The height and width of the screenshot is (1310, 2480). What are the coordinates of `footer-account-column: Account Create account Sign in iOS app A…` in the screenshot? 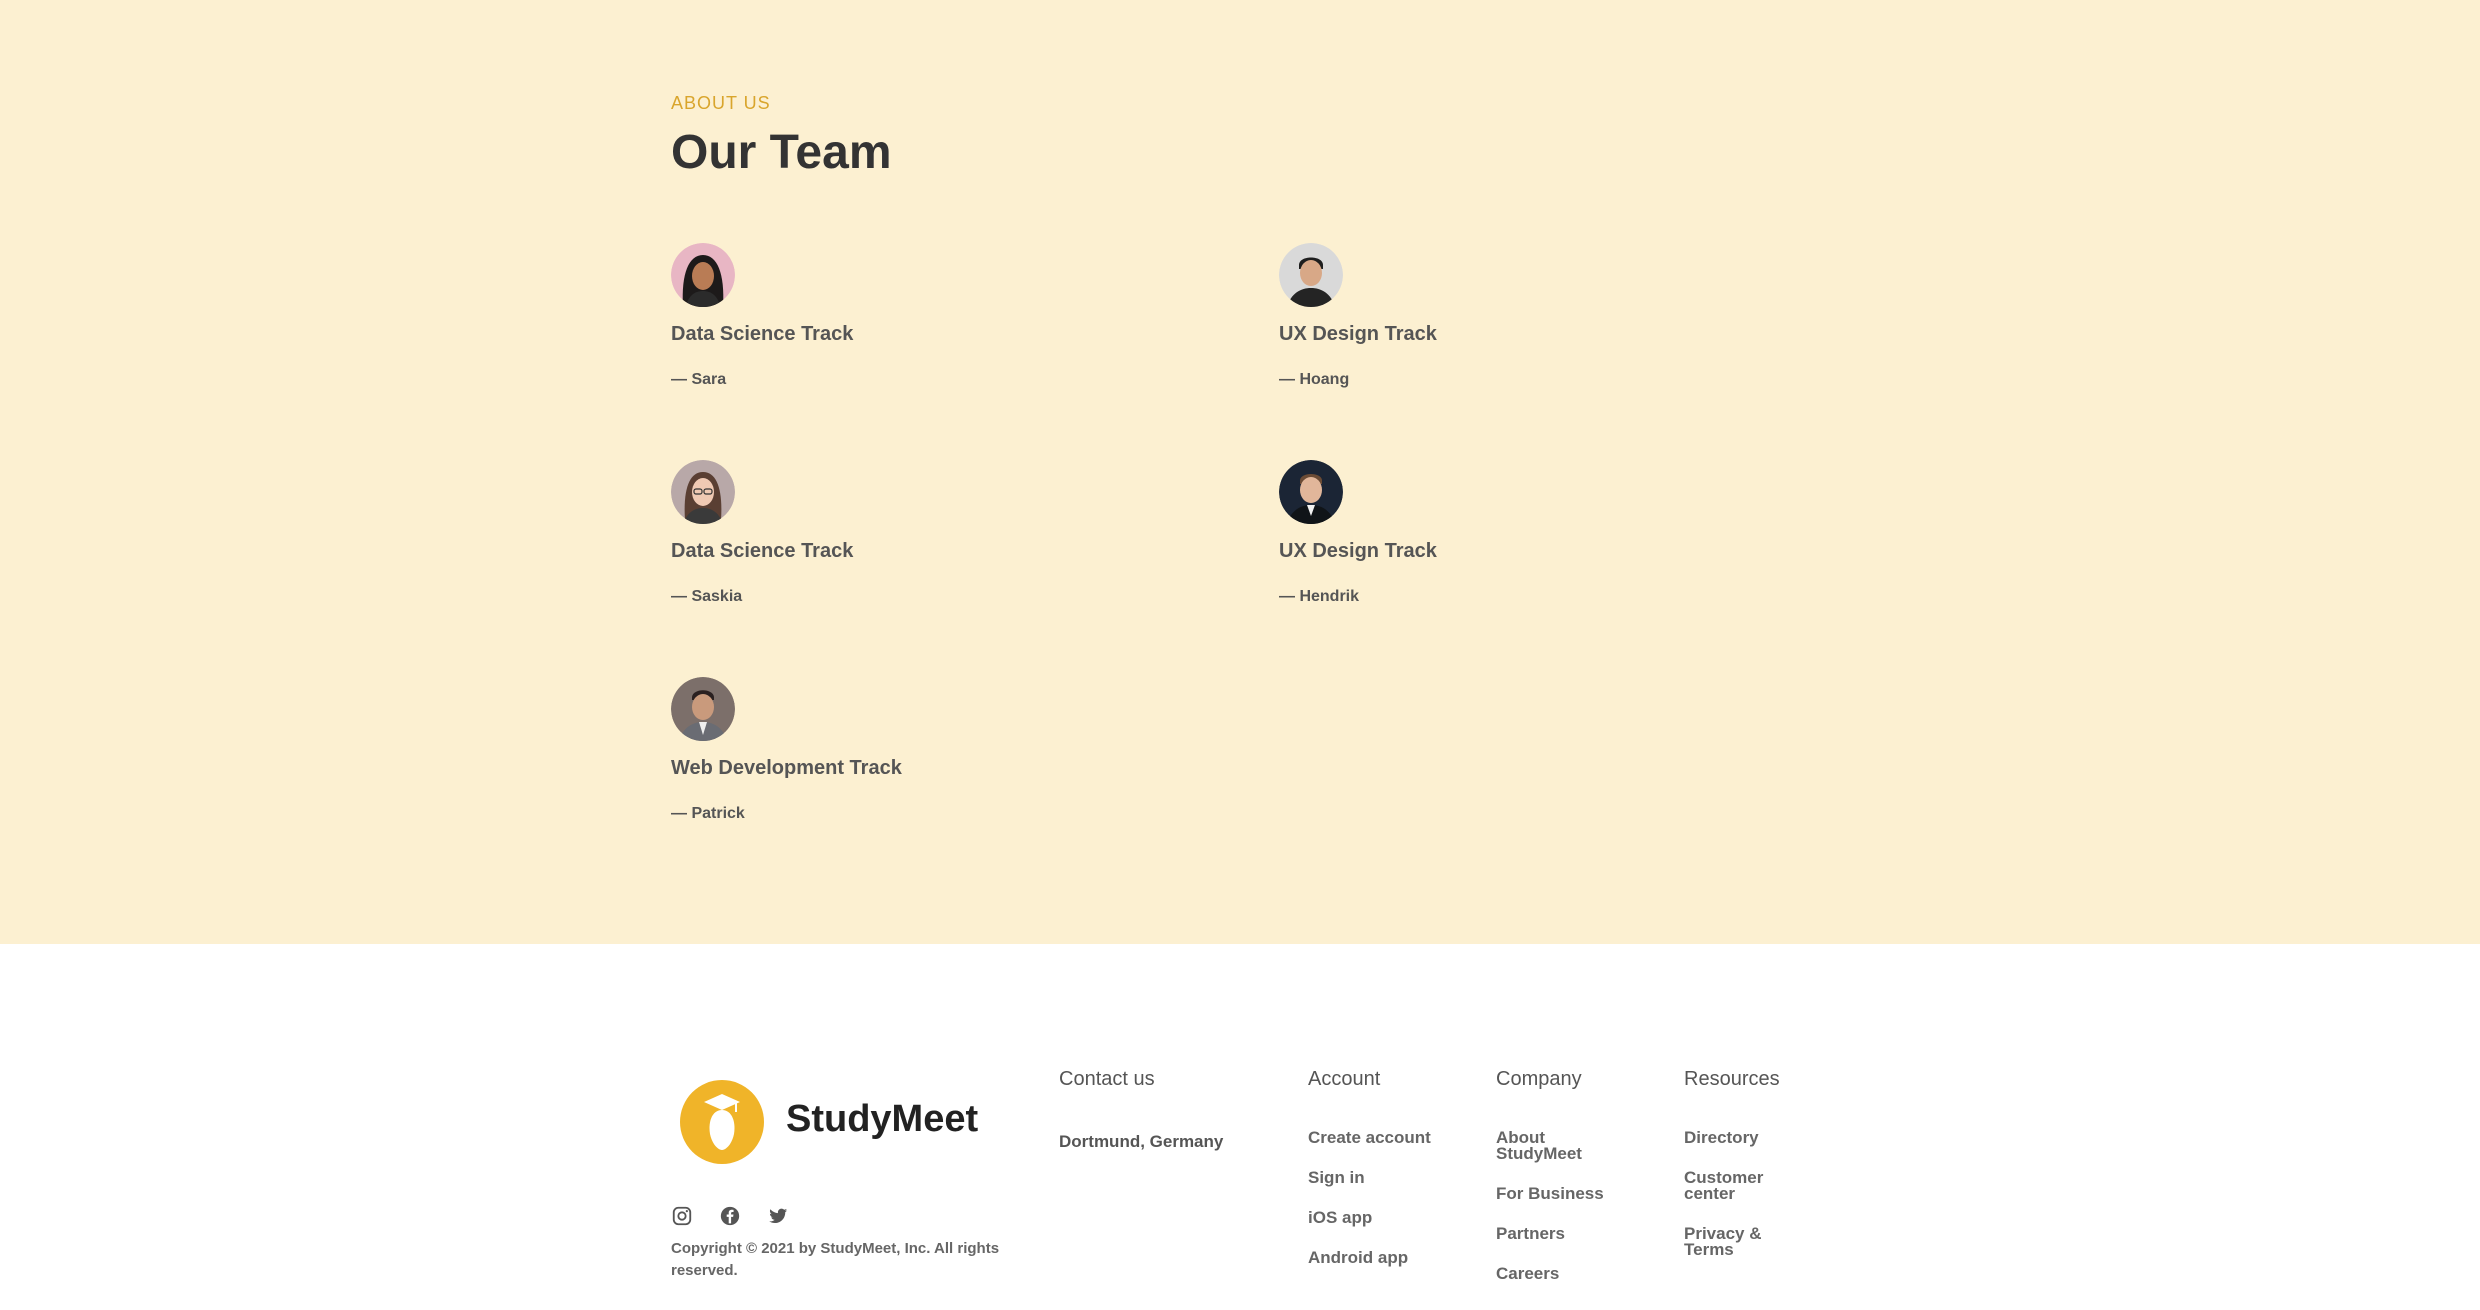 It's located at (1383, 1167).